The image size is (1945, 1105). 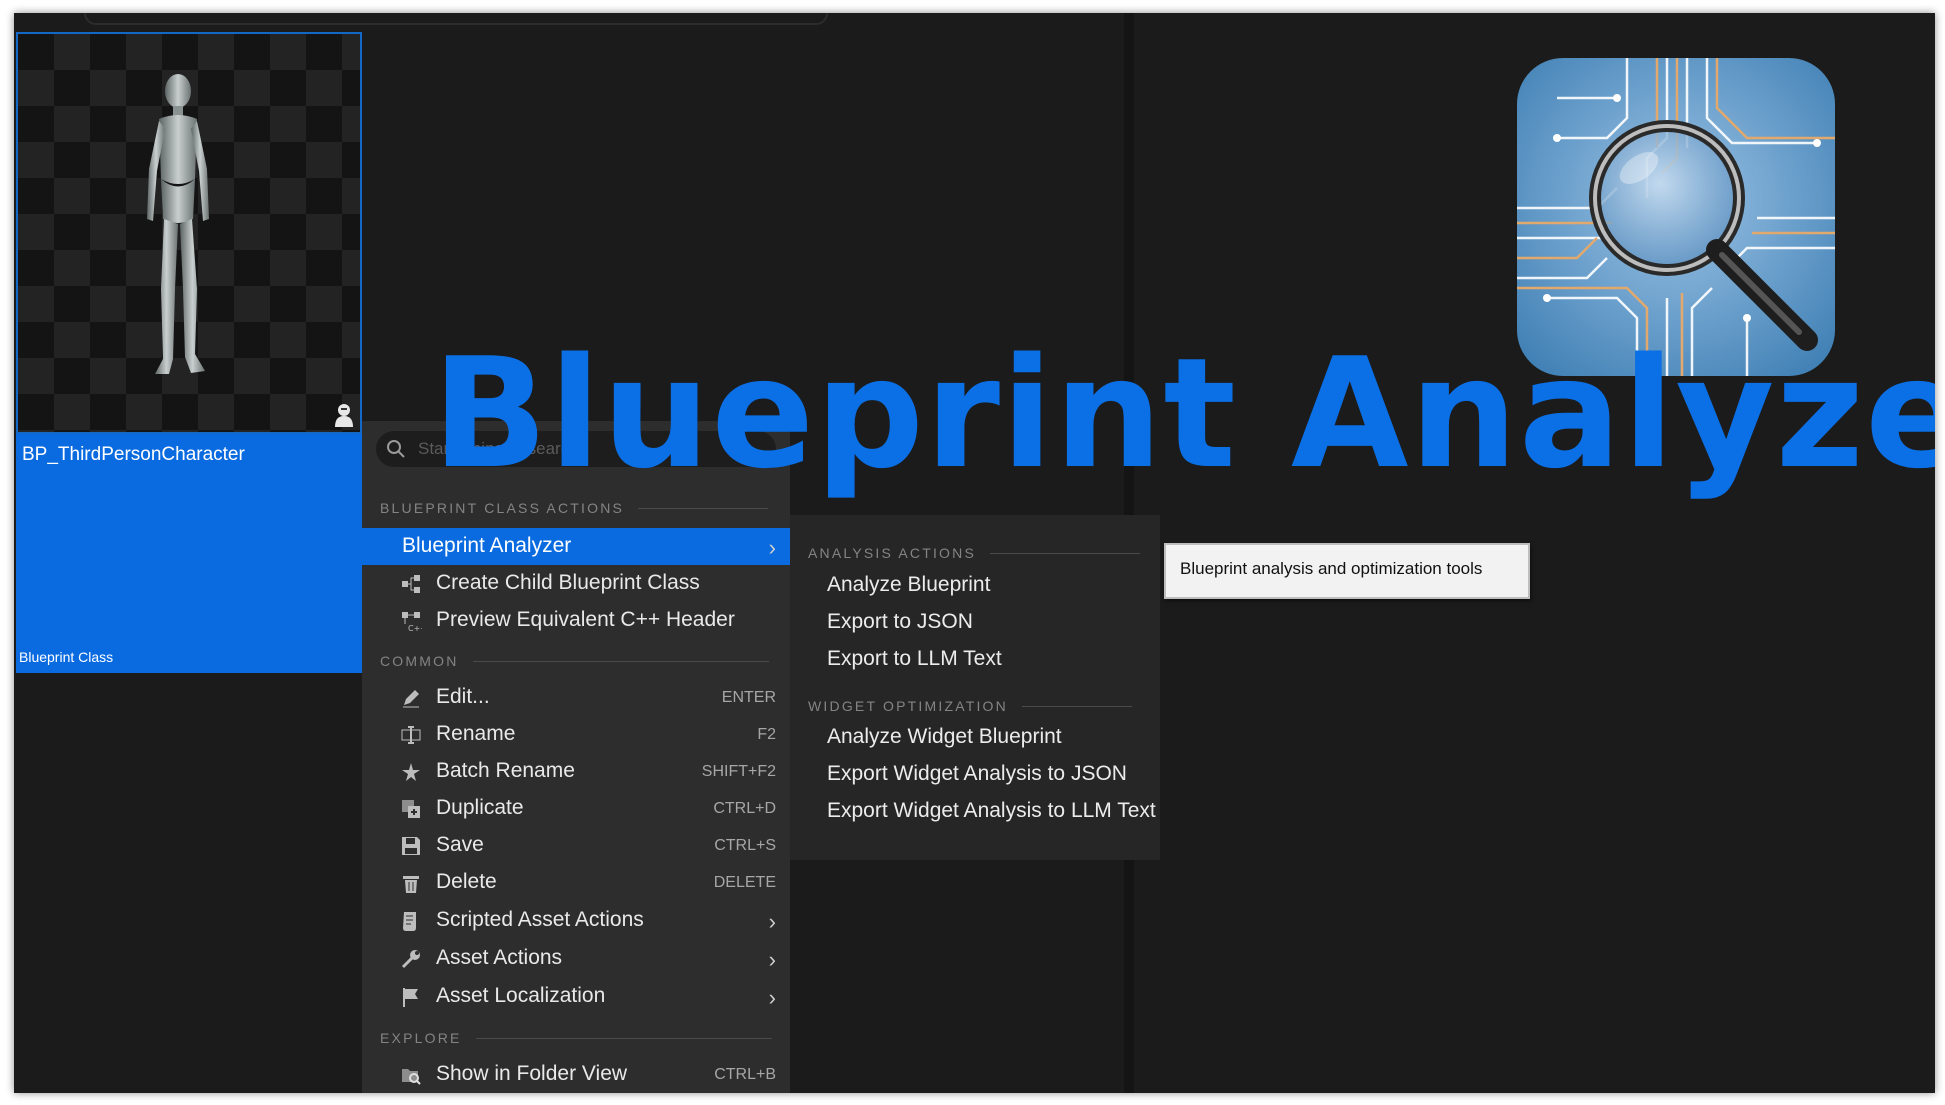 I want to click on batch-rename-icon, so click(x=411, y=772).